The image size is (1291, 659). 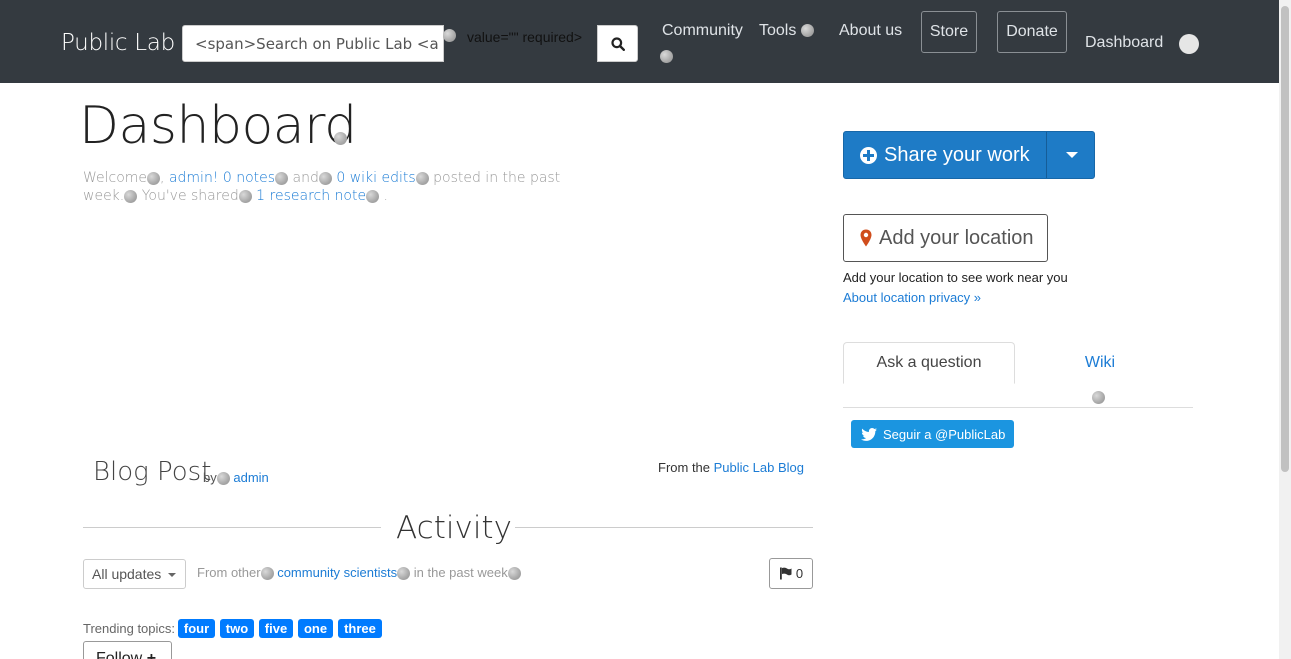 I want to click on activity-filter-select: All updates, so click(x=134, y=574).